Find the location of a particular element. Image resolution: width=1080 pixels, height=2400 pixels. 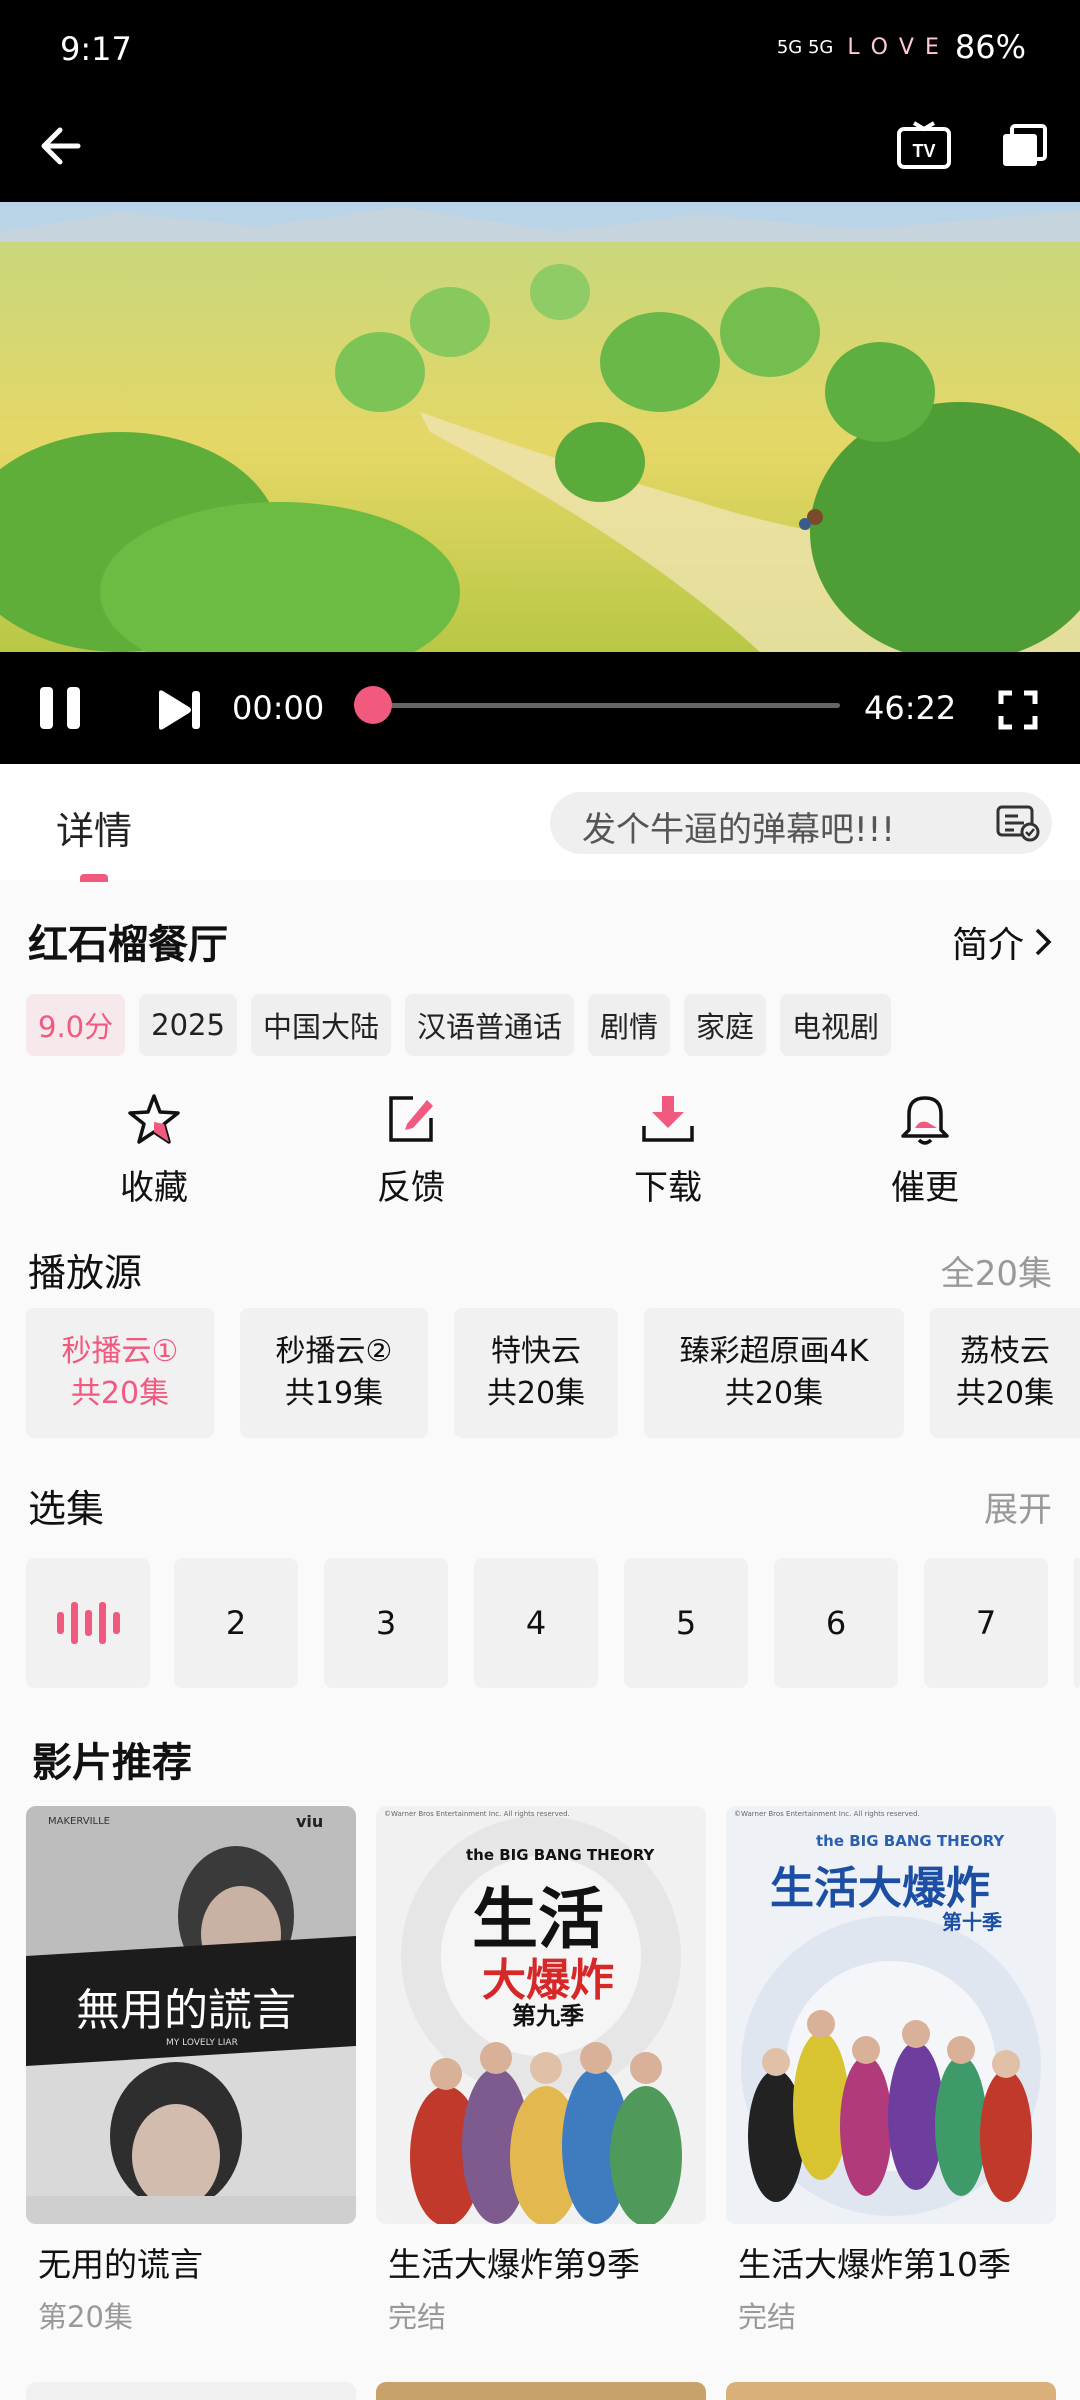

source-name: 特快云 is located at coordinates (536, 1351).